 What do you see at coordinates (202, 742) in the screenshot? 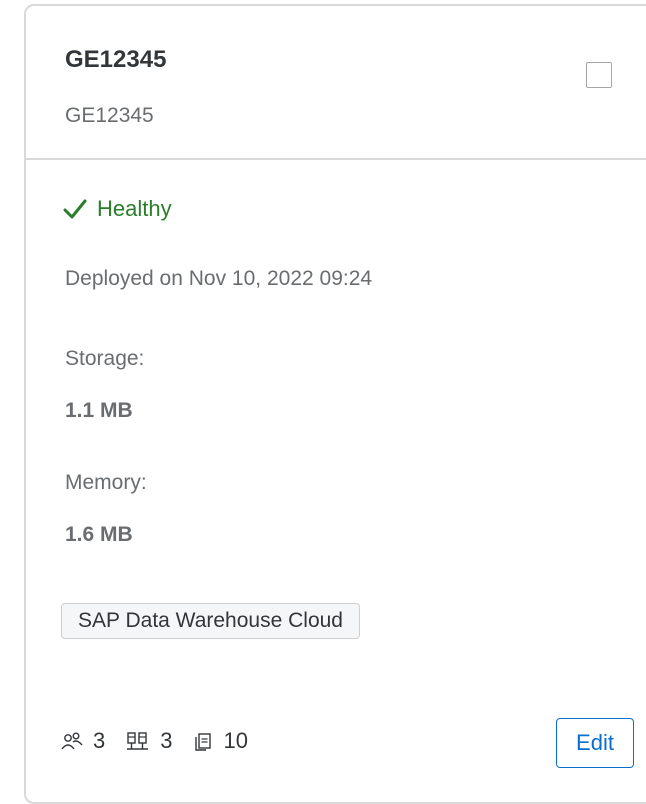
I see `documents-icon` at bounding box center [202, 742].